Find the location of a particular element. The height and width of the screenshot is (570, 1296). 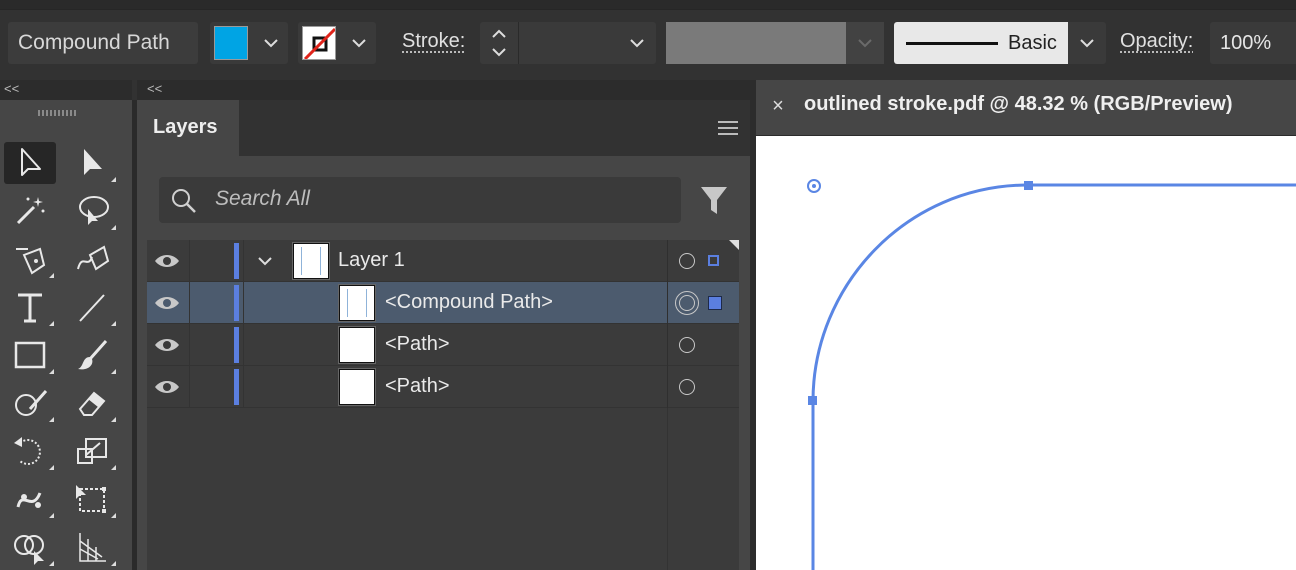

opacity-panel-link: Opacity: is located at coordinates (1156, 41).